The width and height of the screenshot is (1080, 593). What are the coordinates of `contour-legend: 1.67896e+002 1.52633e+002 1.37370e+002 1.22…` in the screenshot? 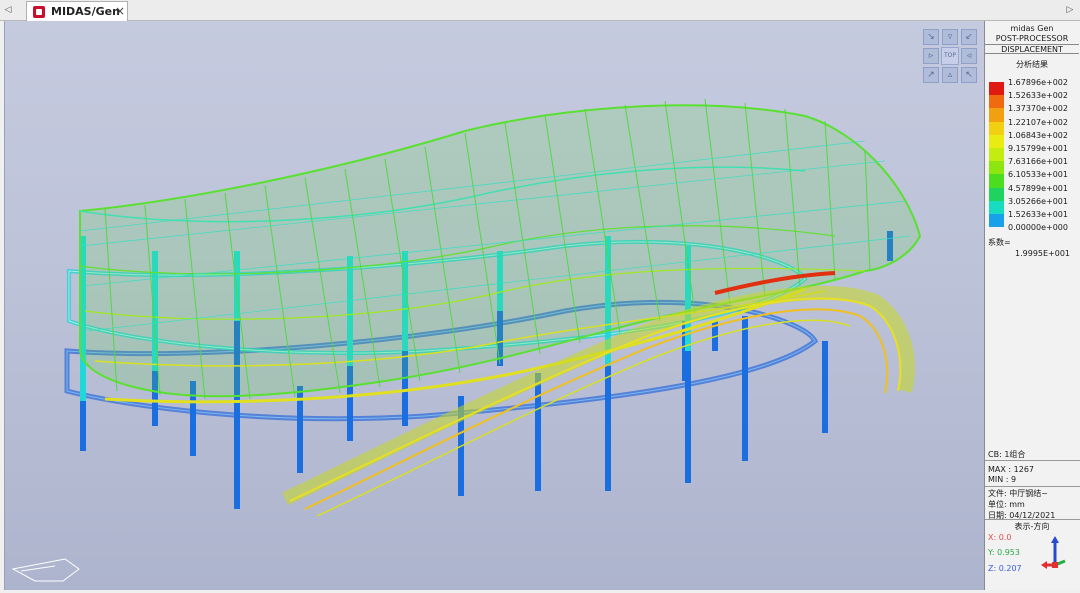 It's located at (1034, 155).